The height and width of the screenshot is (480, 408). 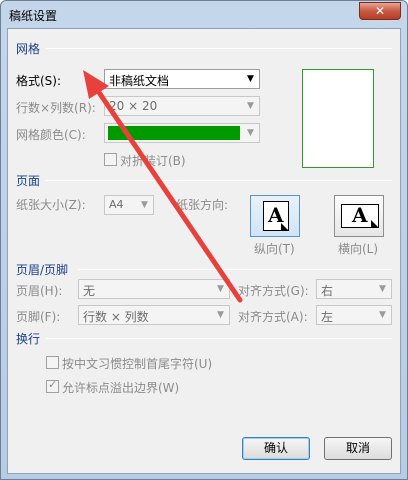 I want to click on header-align-dropdown: 右 ▼, so click(x=354, y=289).